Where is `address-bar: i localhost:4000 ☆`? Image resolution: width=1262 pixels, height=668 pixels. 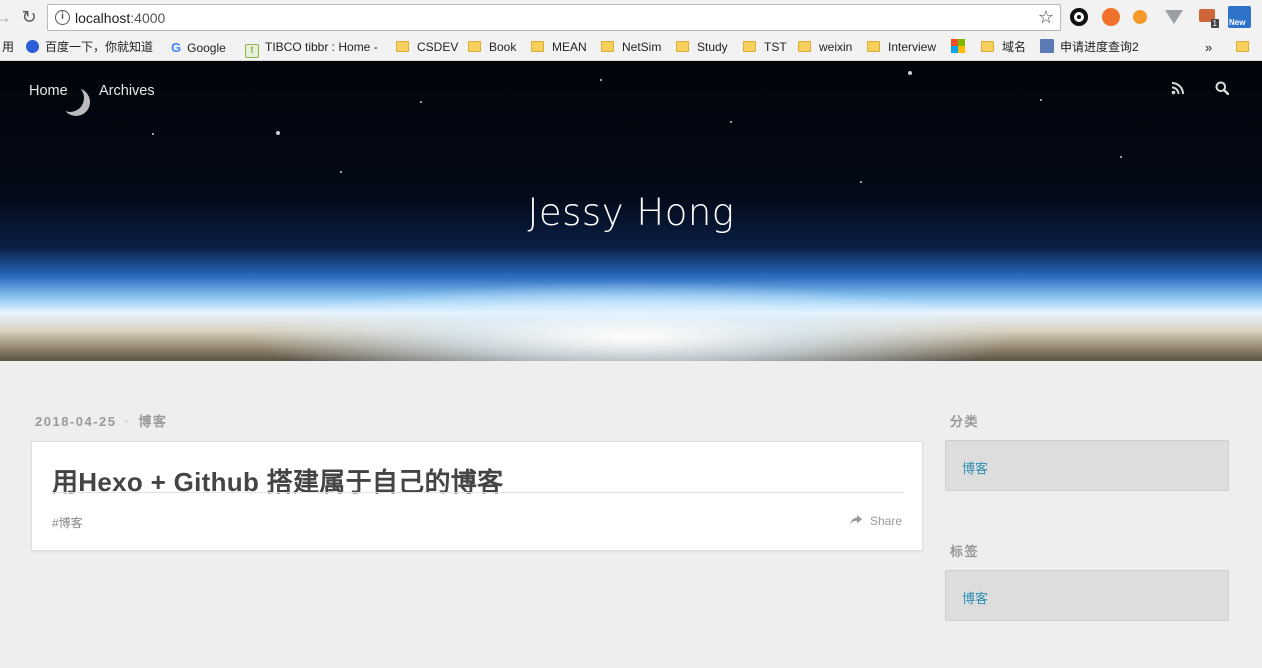 address-bar: i localhost:4000 ☆ is located at coordinates (554, 17).